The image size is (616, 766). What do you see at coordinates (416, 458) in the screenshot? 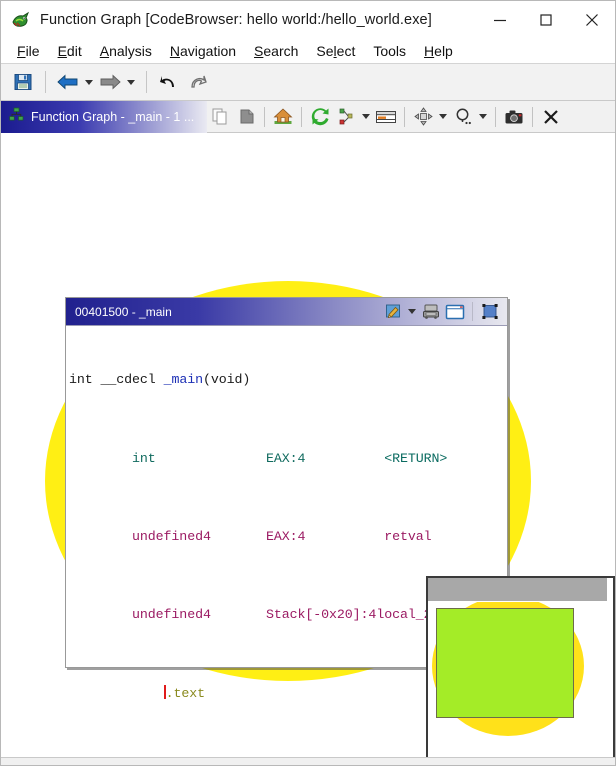
I see `listing-token: <RETURN>` at bounding box center [416, 458].